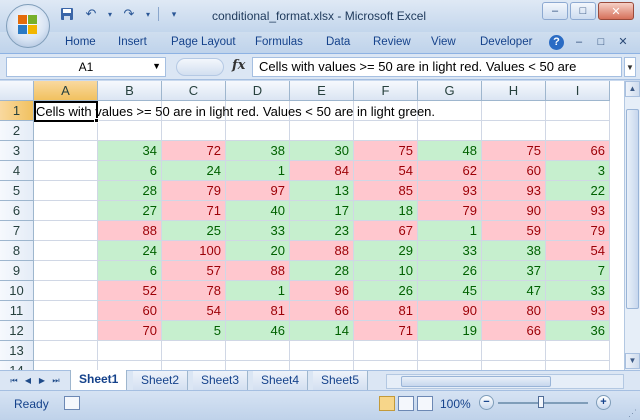  Describe the element at coordinates (238, 65) in the screenshot. I see `insert-function-icon: fx` at that location.